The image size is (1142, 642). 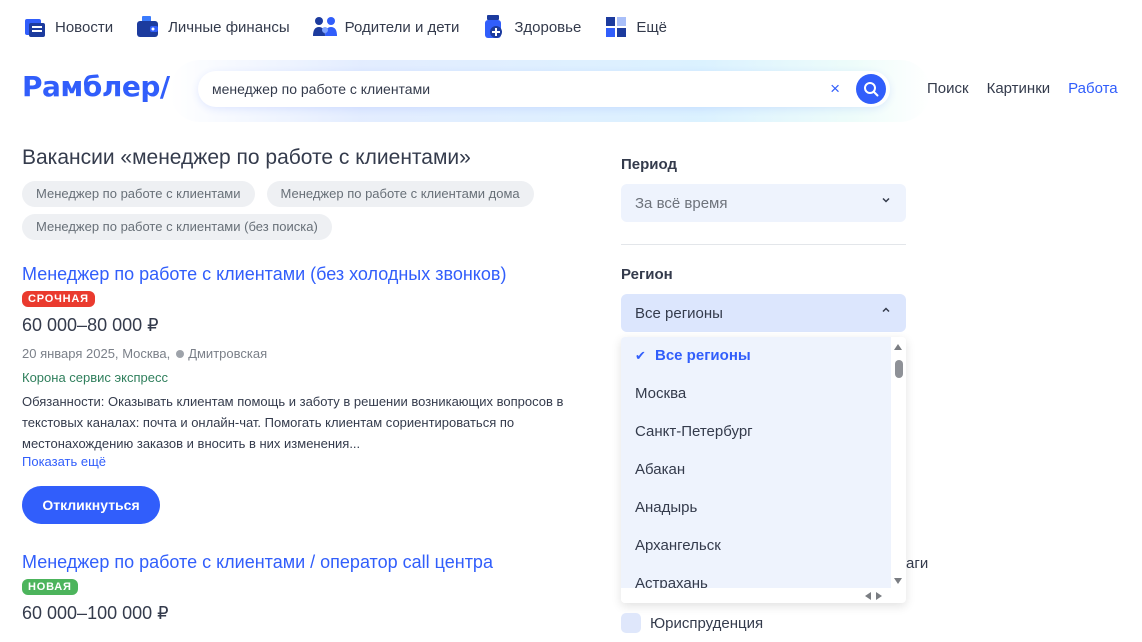 What do you see at coordinates (666, 507) in the screenshot?
I see `region-option-label: Анадырь` at bounding box center [666, 507].